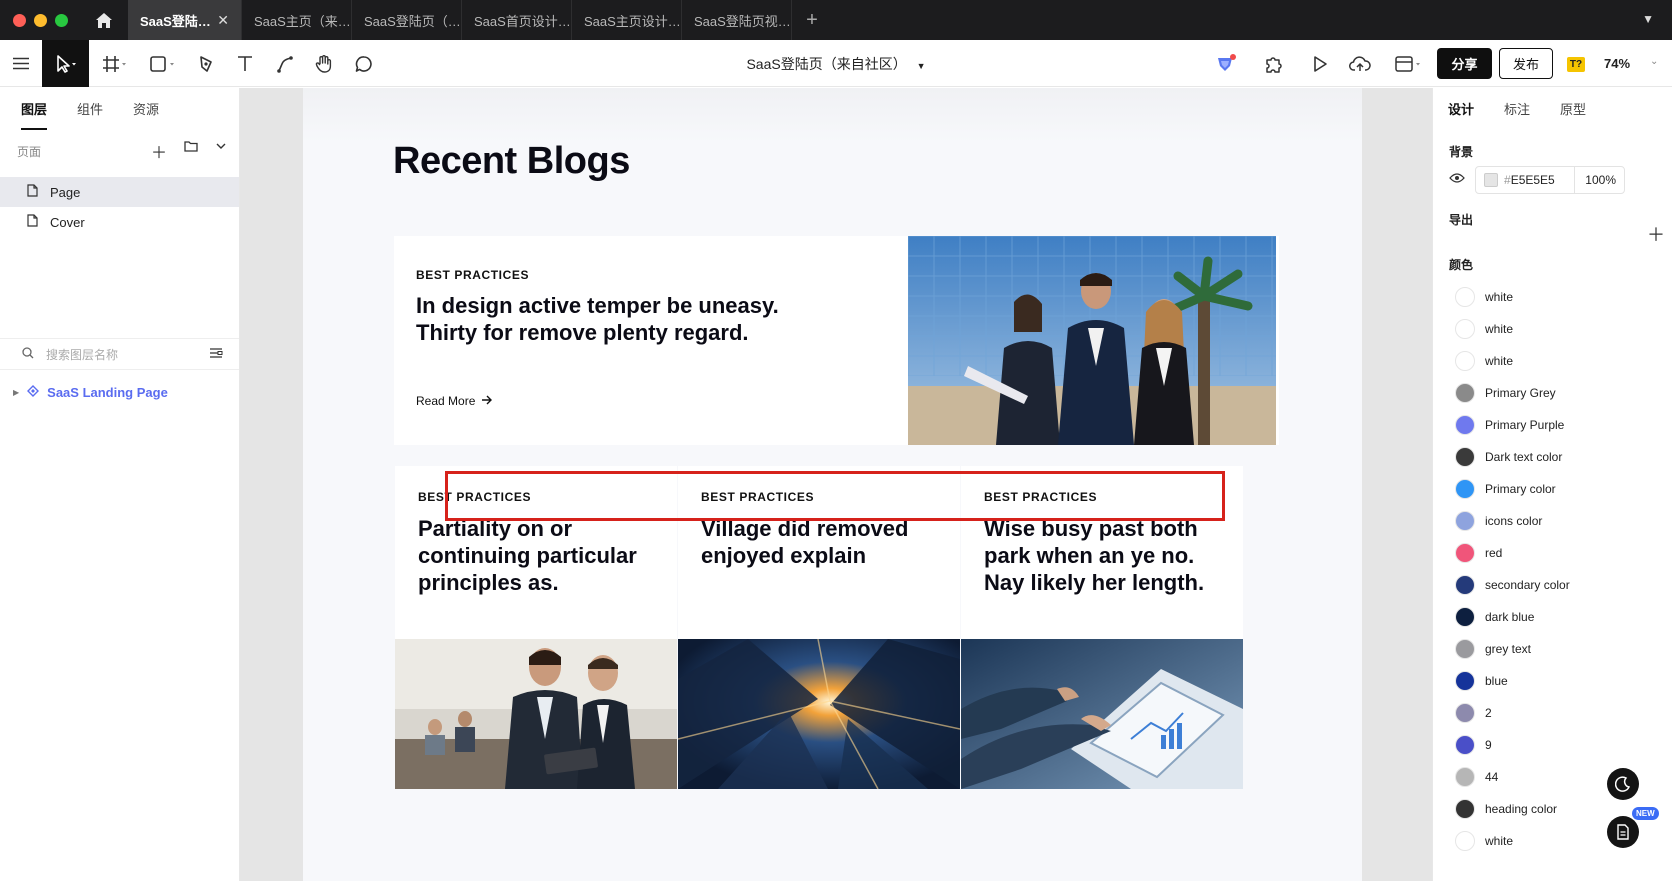  Describe the element at coordinates (40, 20) in the screenshot. I see `minimize-window-button` at that location.